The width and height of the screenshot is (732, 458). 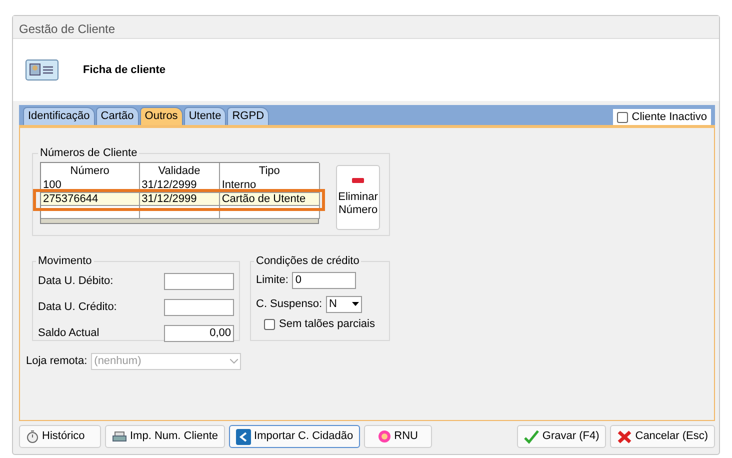 I want to click on field-label: Loja remota:, so click(x=57, y=362).